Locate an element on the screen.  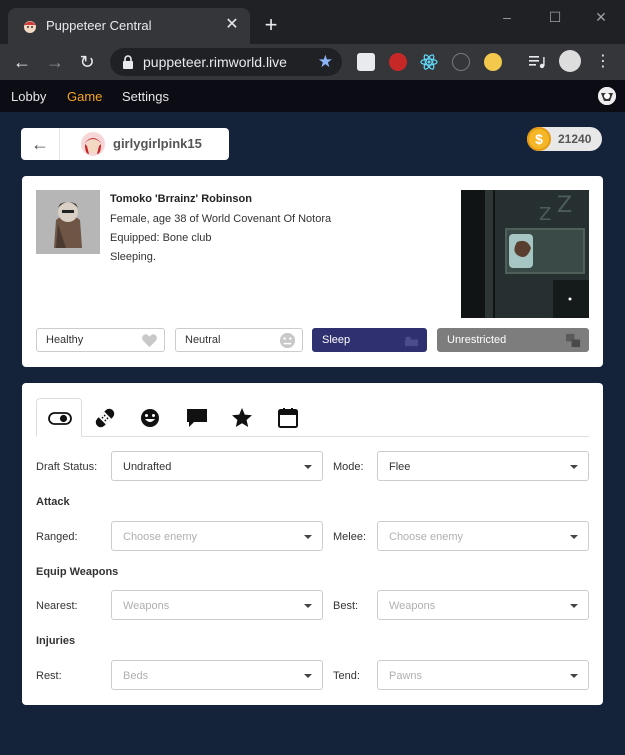
puppeteer-favicon-icon is located at coordinates (30, 27).